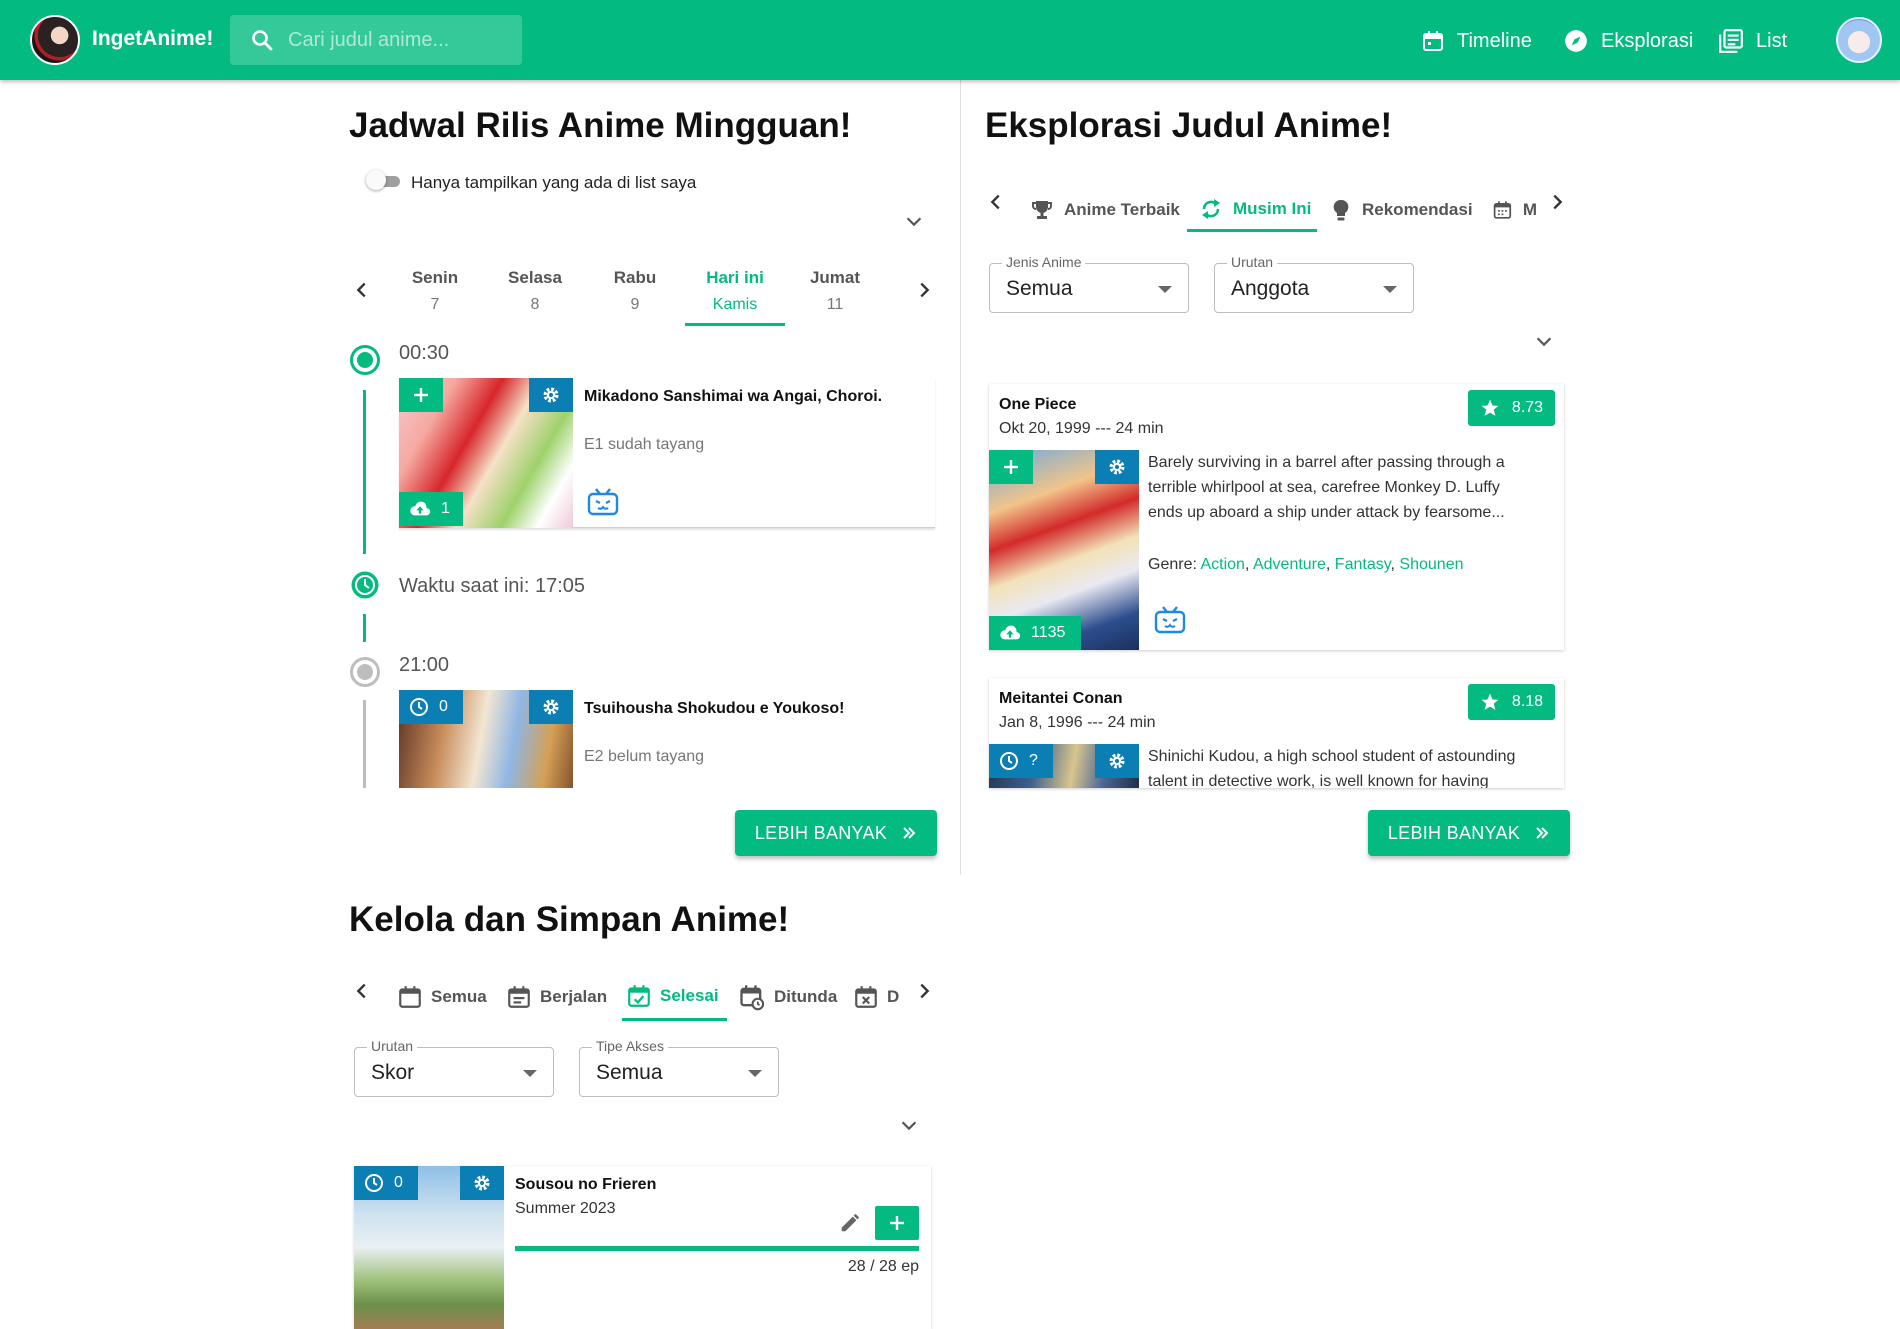 The width and height of the screenshot is (1900, 1329). I want to click on day-next-chevron-icon, so click(924, 290).